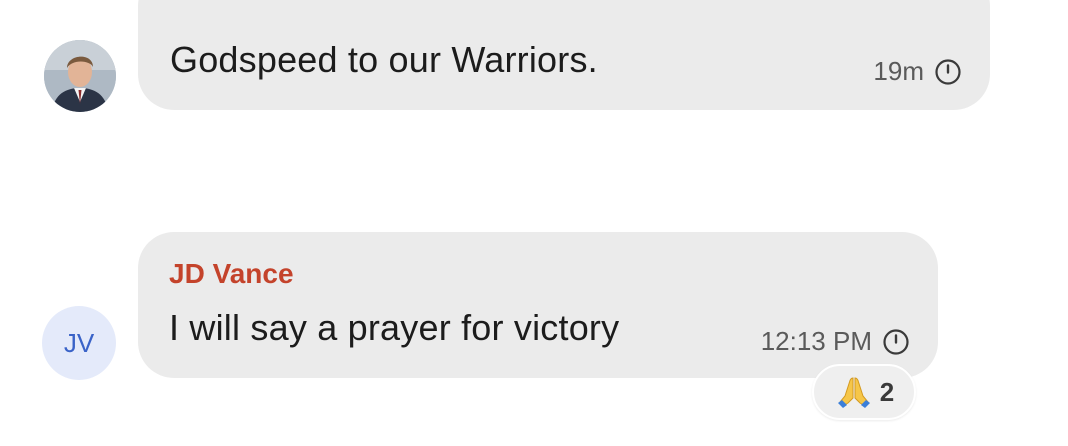 The height and width of the screenshot is (446, 1068). I want to click on message-meta: 12:13 PM, so click(835, 341).